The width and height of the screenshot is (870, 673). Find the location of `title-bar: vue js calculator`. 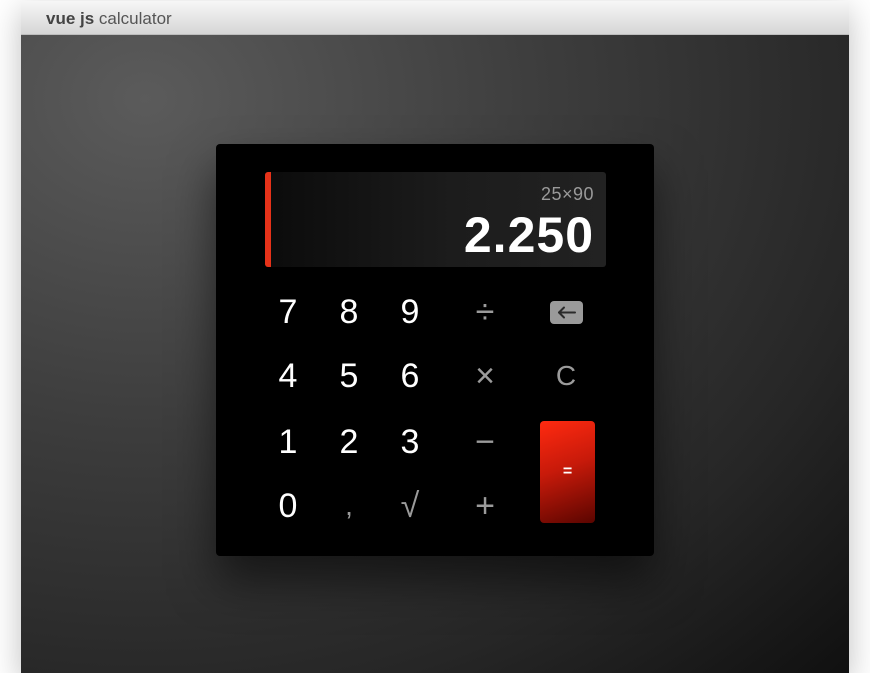

title-bar: vue js calculator is located at coordinates (435, 18).